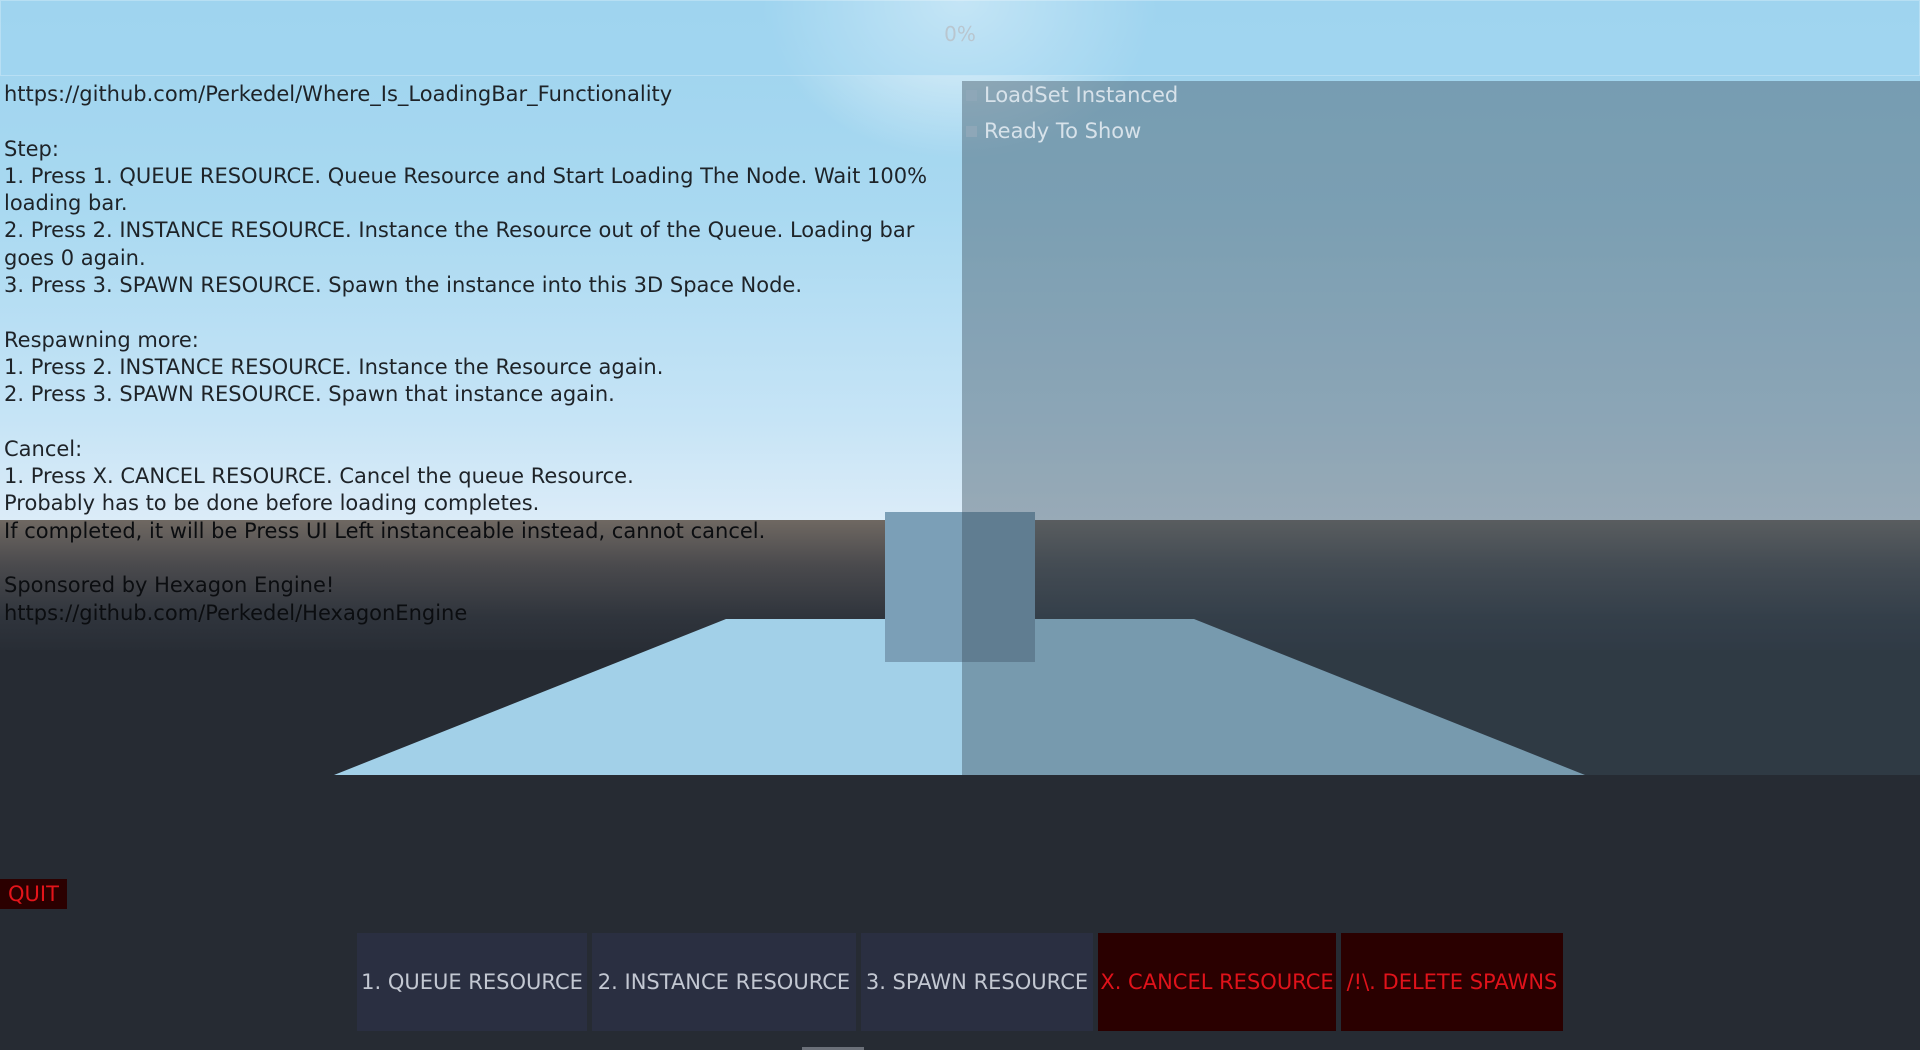 The width and height of the screenshot is (1920, 1050). I want to click on loadset-instanced-label: LoadSet Instanced, so click(1081, 95).